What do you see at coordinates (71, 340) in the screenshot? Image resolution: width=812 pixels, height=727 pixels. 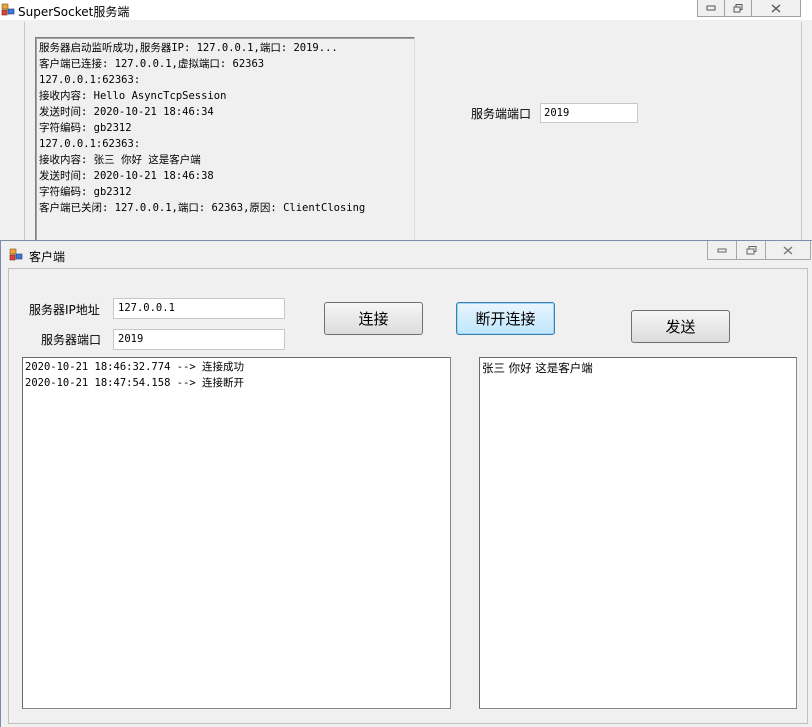 I see `port-label: 服务器端口` at bounding box center [71, 340].